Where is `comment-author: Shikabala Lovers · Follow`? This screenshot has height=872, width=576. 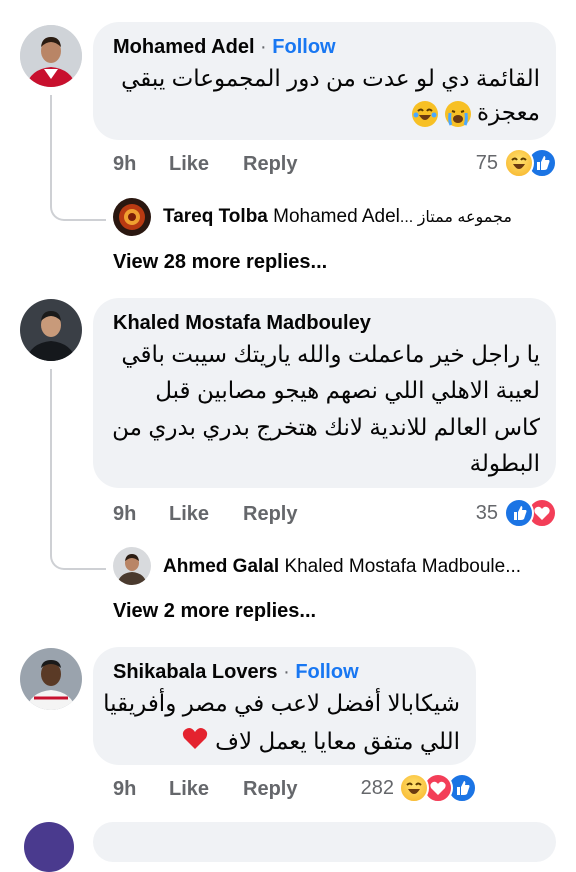
comment-author: Shikabala Lovers · Follow is located at coordinates (236, 672).